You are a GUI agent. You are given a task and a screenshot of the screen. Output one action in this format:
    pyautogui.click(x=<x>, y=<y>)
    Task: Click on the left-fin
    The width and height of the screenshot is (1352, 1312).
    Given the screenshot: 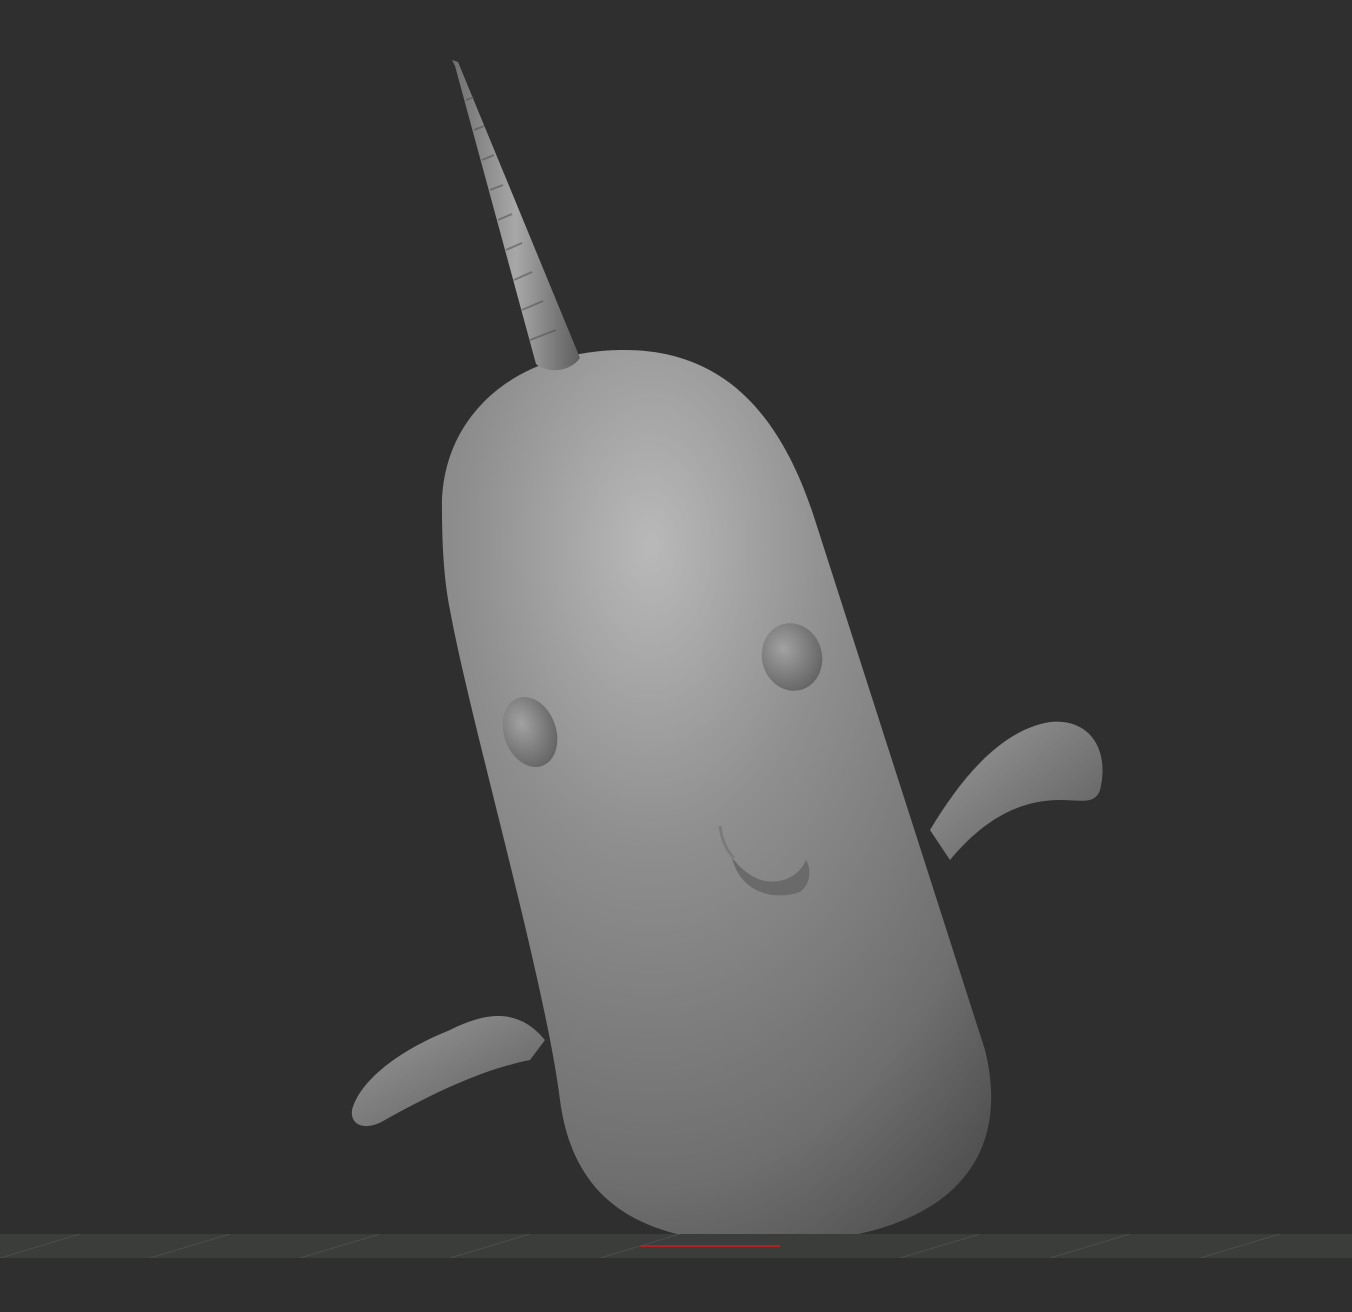 What is the action you would take?
    pyautogui.click(x=448, y=1071)
    